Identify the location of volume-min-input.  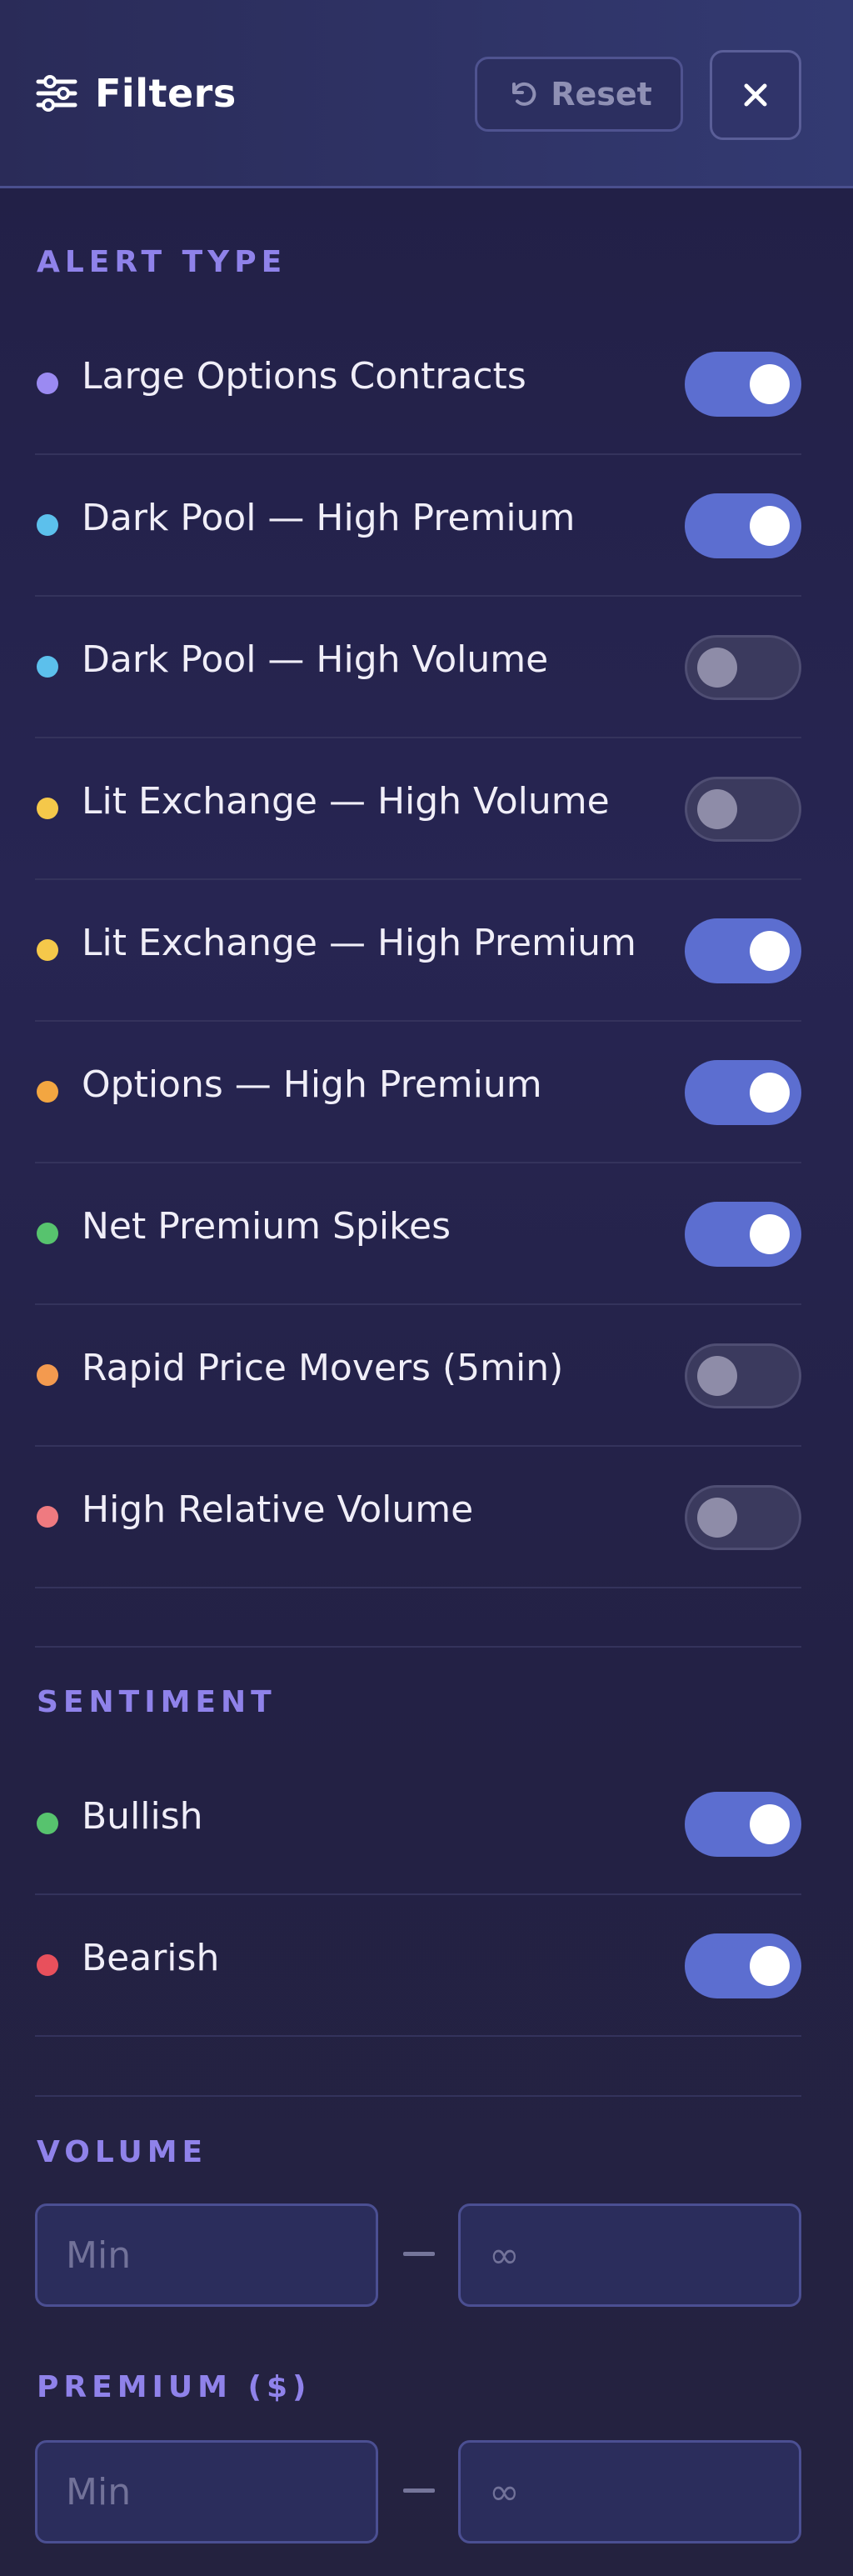
(206, 2255).